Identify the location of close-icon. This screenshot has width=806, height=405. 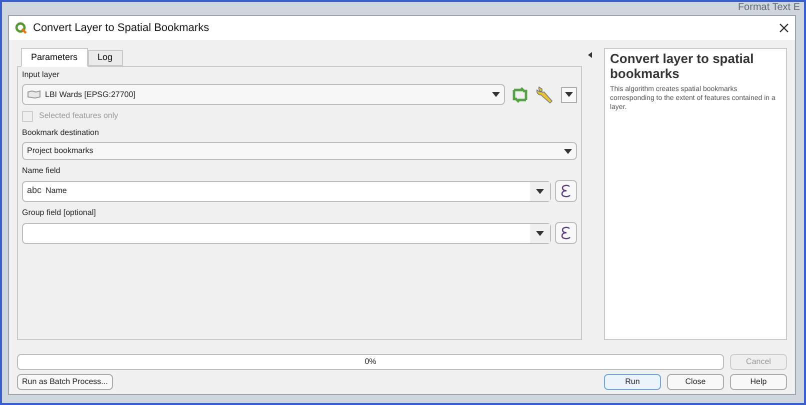
(784, 28).